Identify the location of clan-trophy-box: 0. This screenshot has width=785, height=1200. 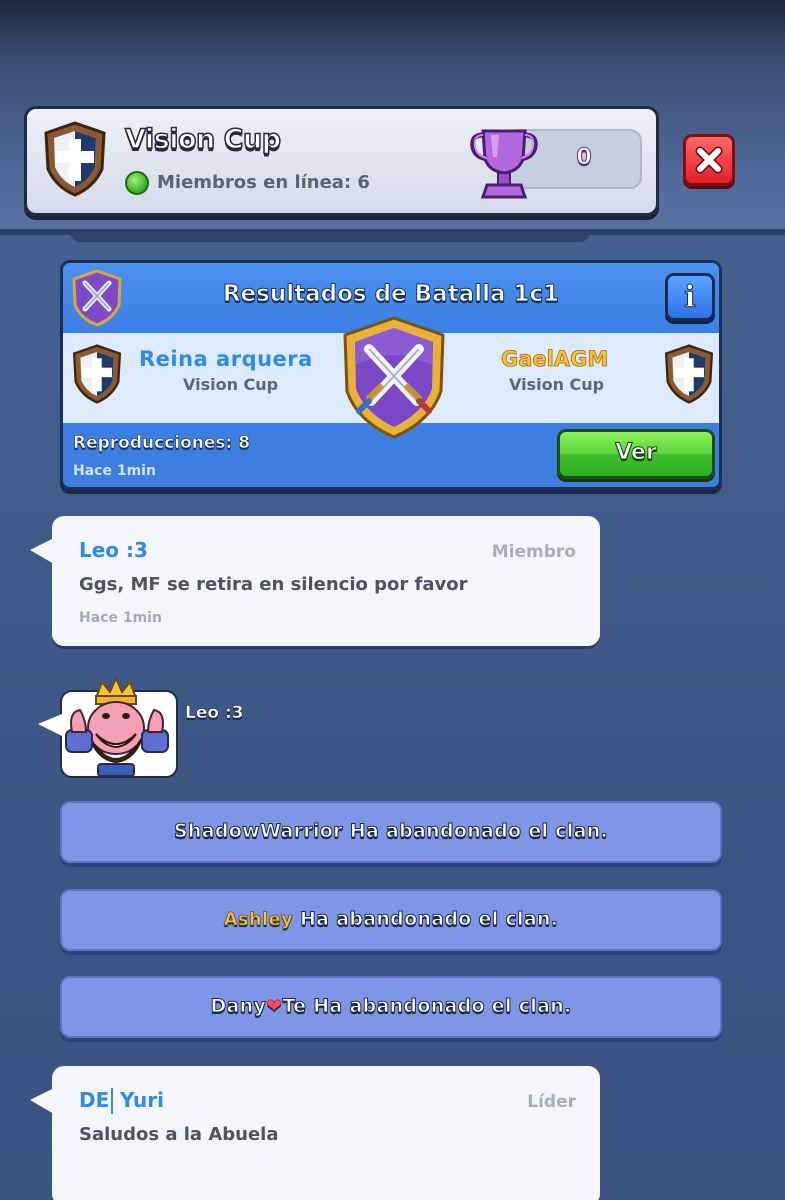
(556, 164).